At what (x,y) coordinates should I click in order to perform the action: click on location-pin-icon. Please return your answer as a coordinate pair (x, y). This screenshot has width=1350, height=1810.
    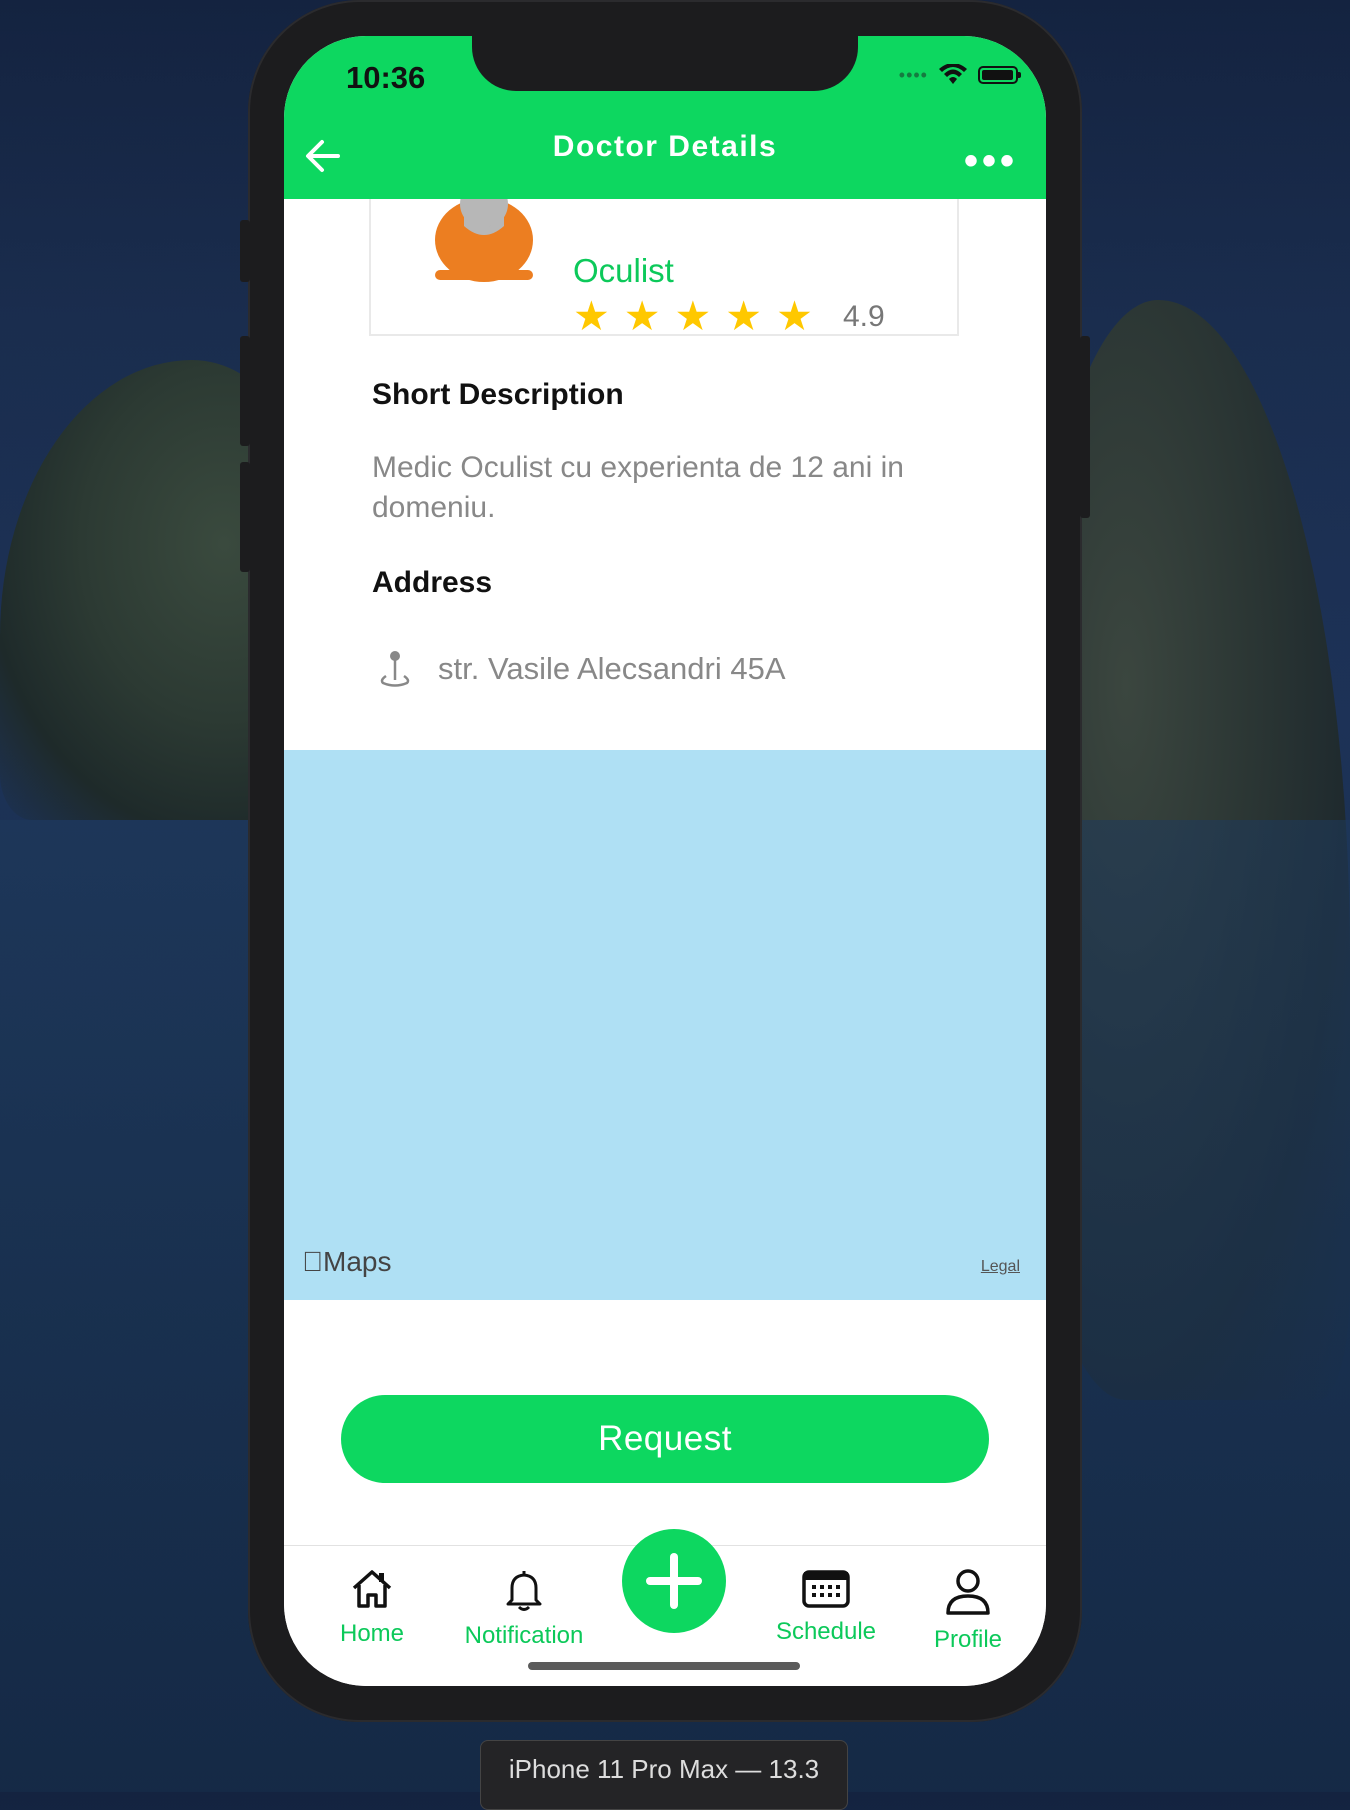
    Looking at the image, I should click on (395, 669).